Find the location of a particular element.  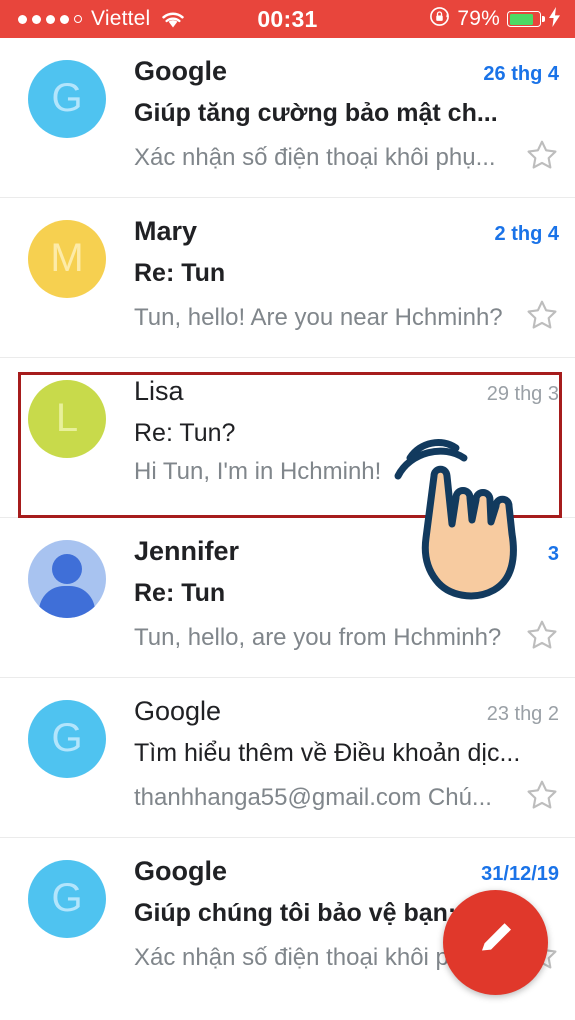

email-sender: Mary is located at coordinates (166, 231).